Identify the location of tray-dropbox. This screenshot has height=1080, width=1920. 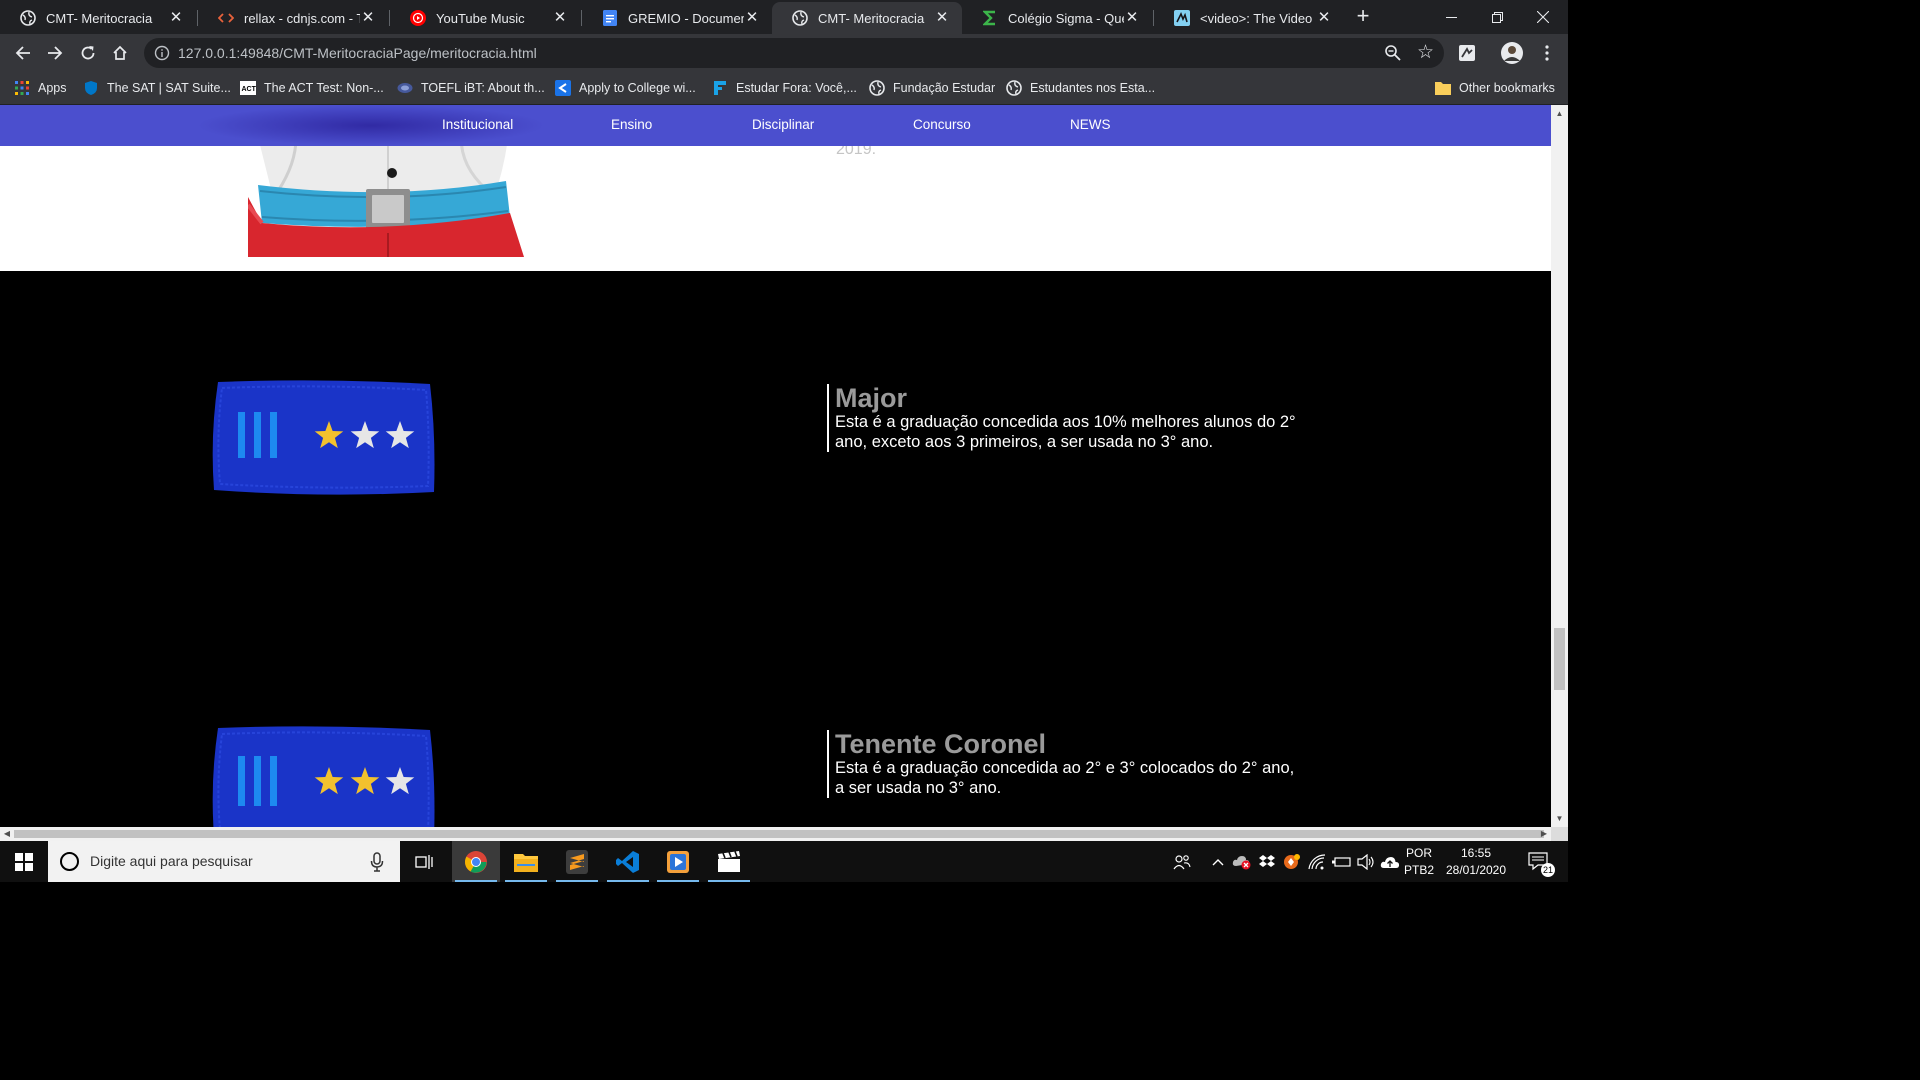
(1267, 861).